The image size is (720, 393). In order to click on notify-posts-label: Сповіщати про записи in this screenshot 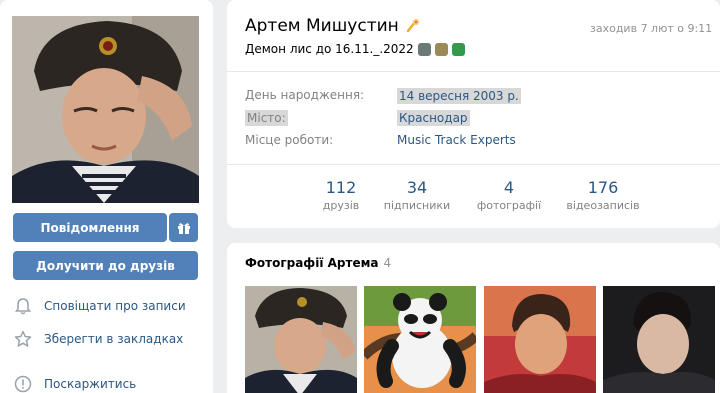, I will do `click(115, 306)`.